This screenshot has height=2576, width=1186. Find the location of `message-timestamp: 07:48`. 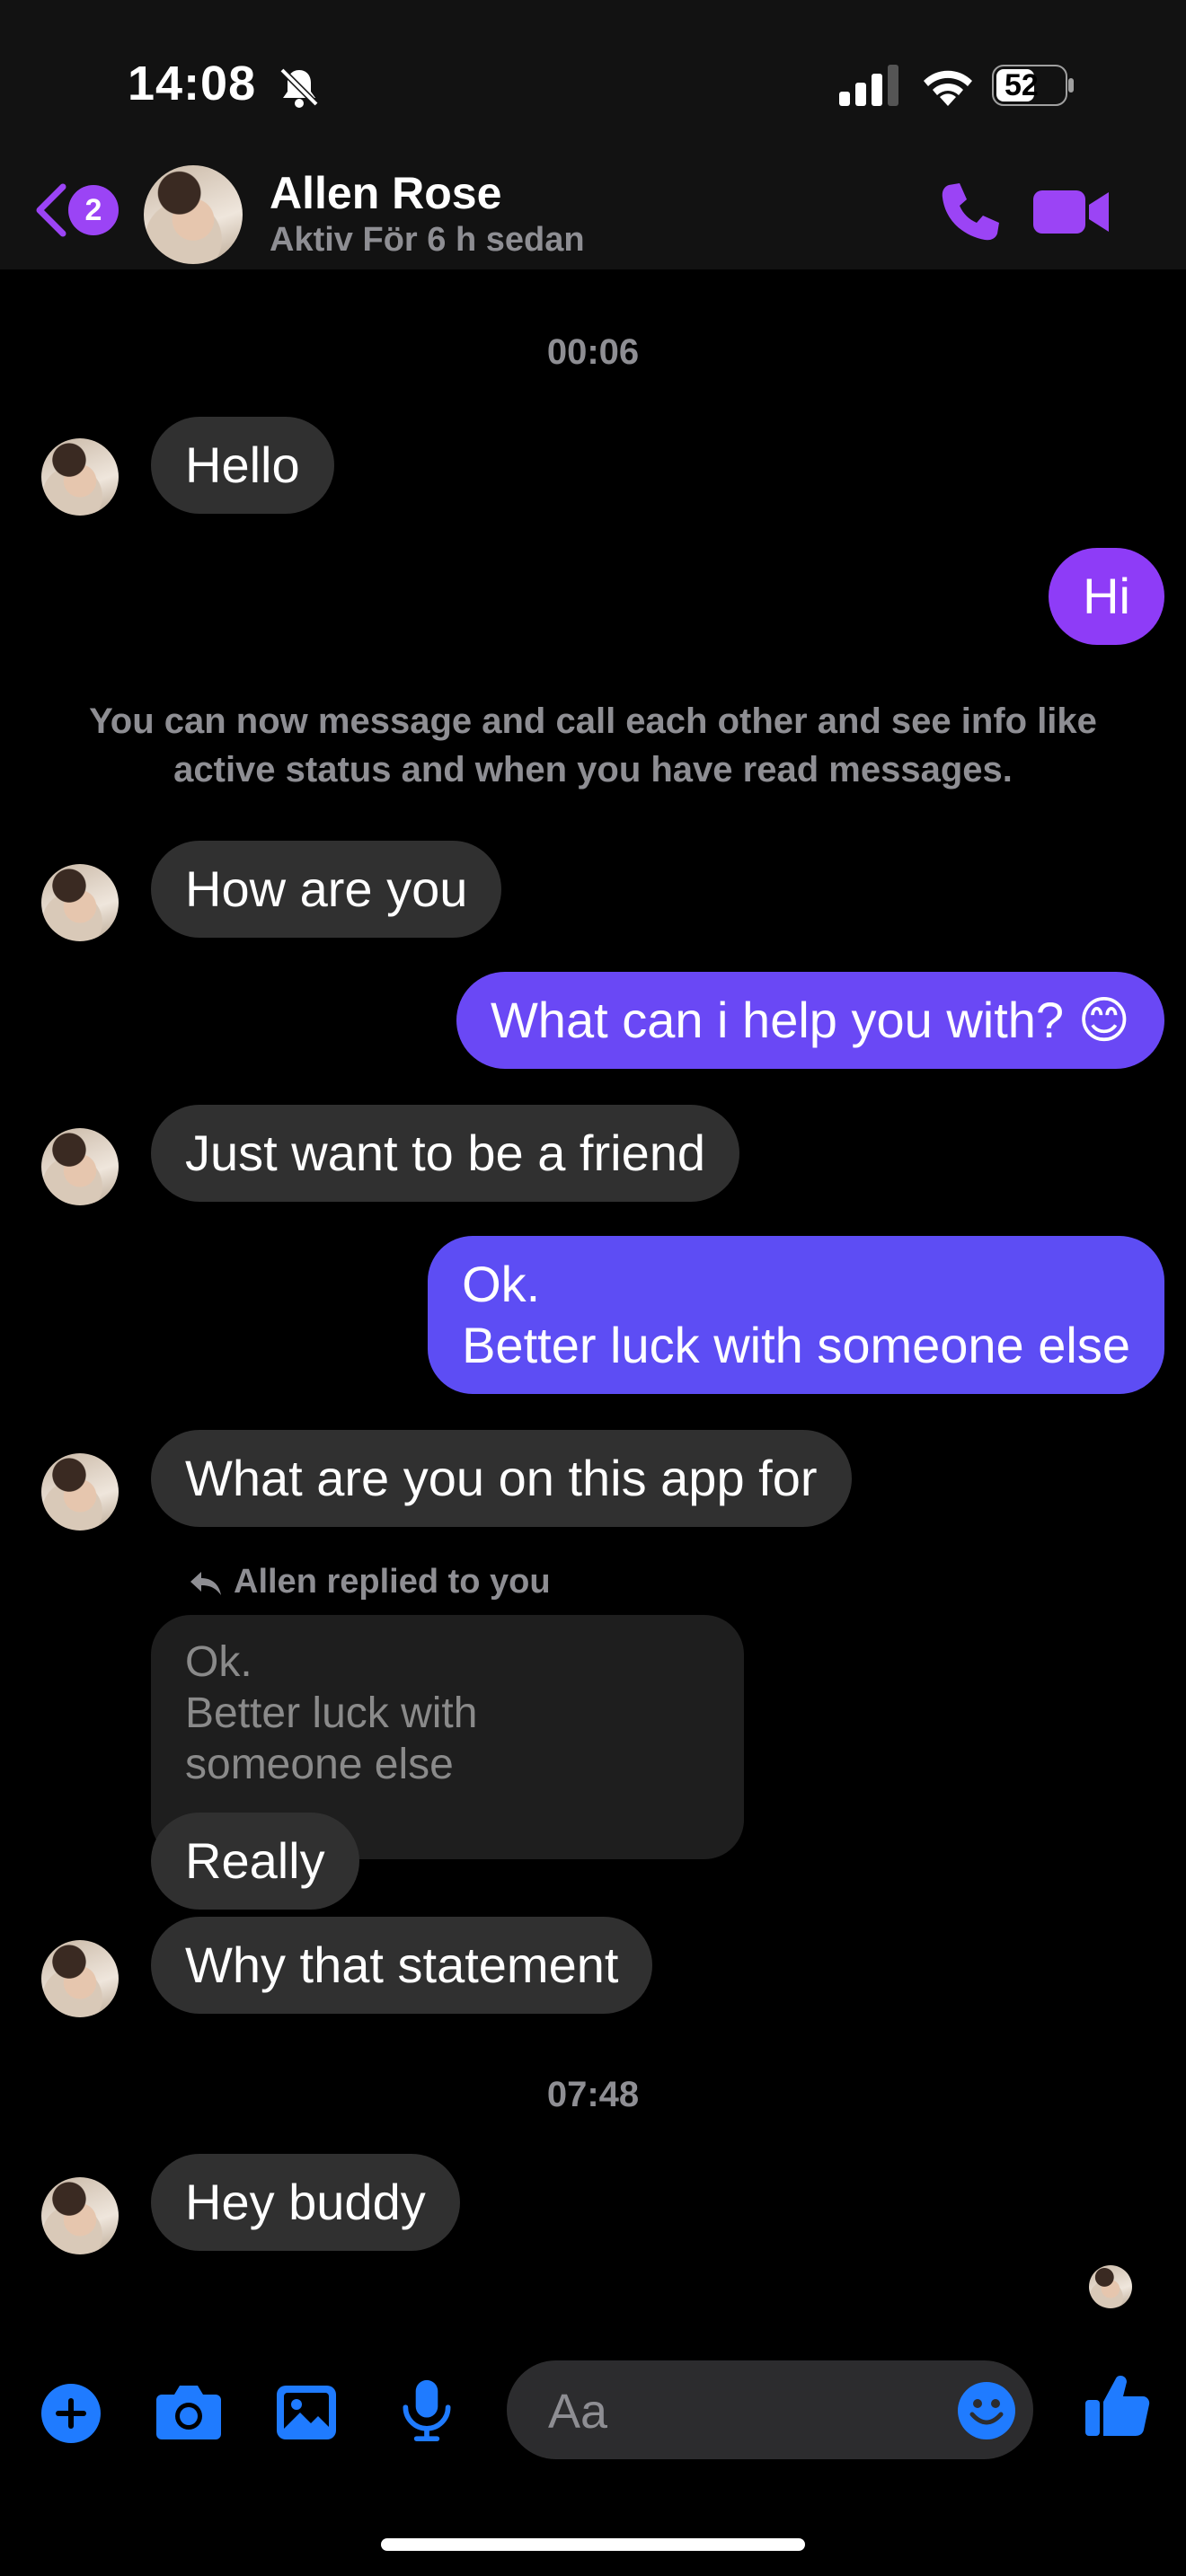

message-timestamp: 07:48 is located at coordinates (593, 2094).